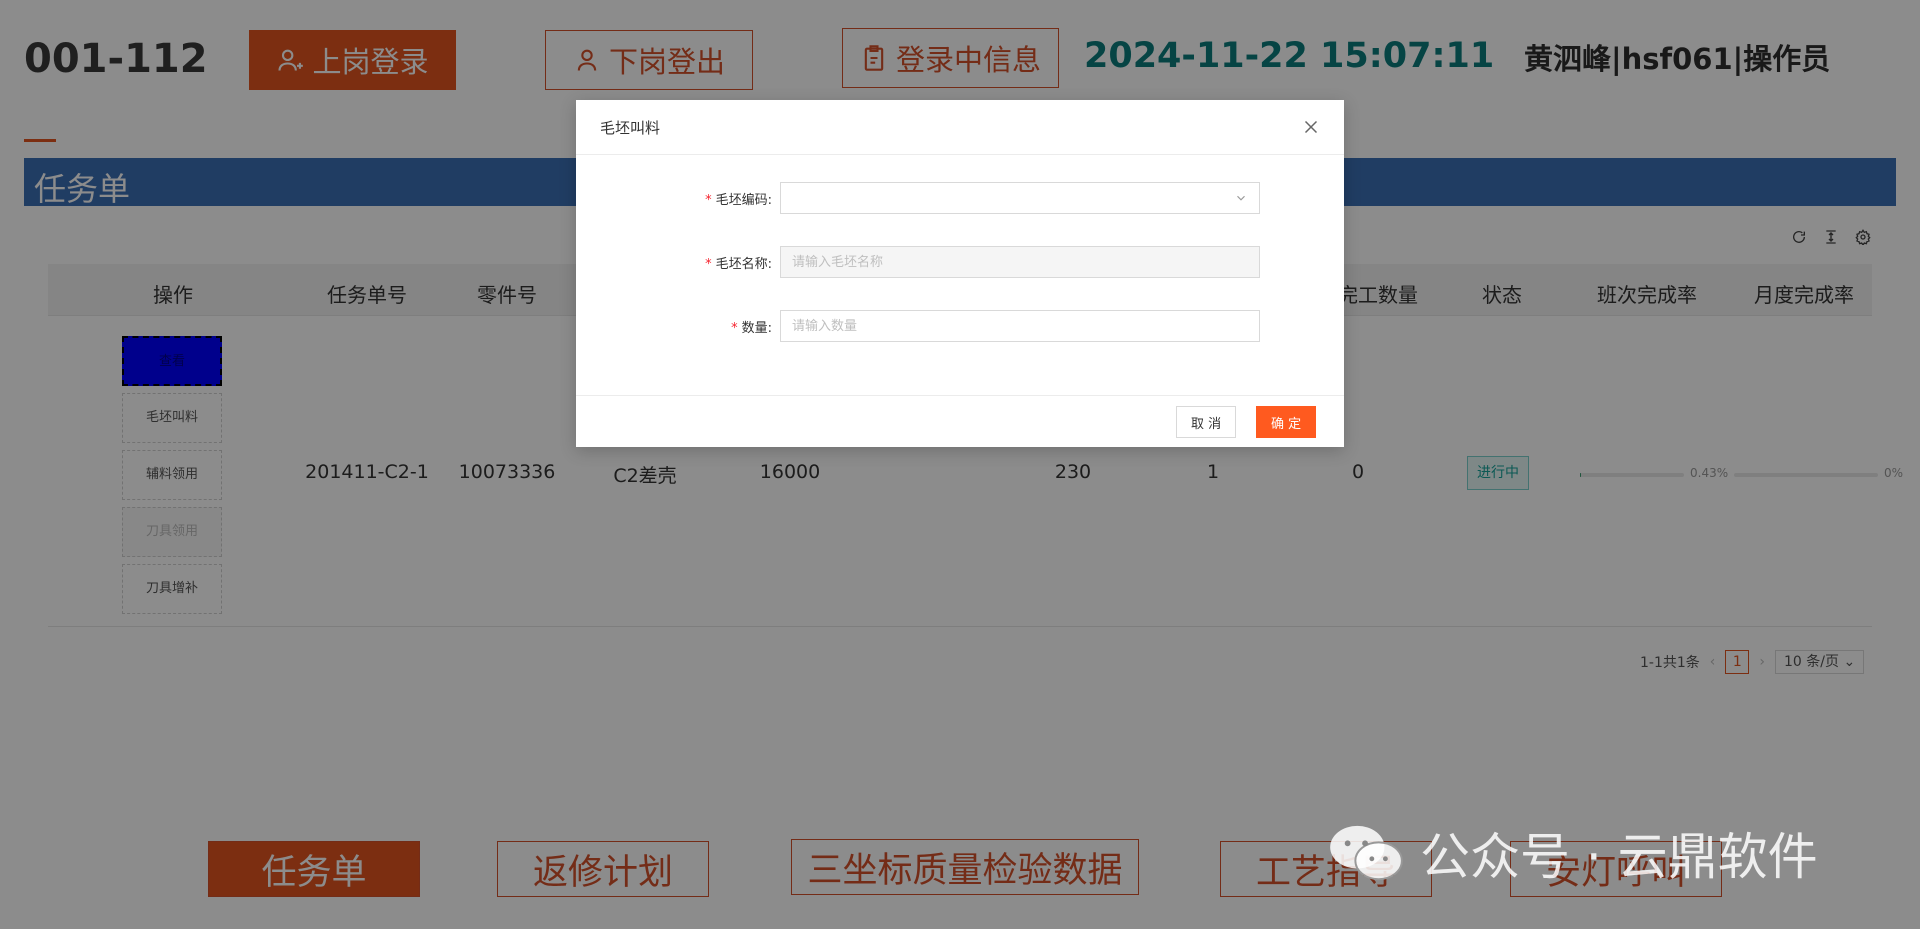 The image size is (1920, 929). I want to click on quantity-input, so click(1020, 326).